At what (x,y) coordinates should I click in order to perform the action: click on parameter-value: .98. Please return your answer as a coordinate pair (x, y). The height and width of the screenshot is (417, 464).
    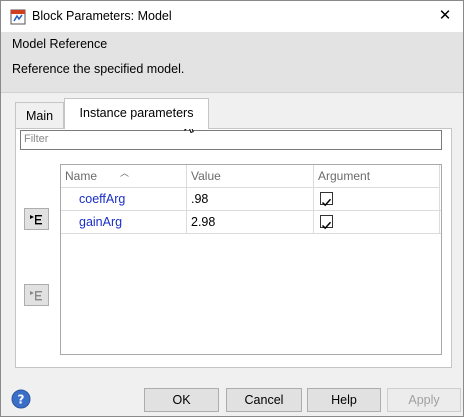
    Looking at the image, I should click on (250, 199).